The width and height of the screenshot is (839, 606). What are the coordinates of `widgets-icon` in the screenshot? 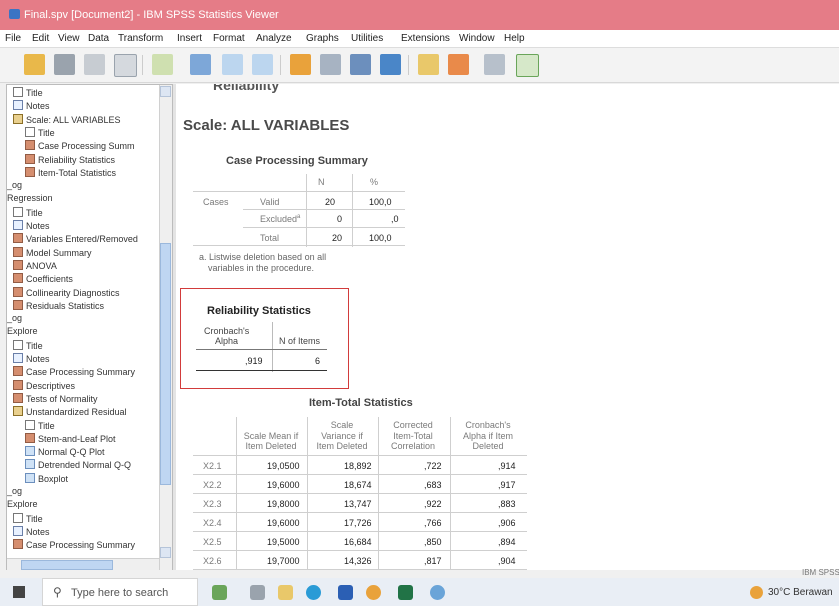 It's located at (219, 592).